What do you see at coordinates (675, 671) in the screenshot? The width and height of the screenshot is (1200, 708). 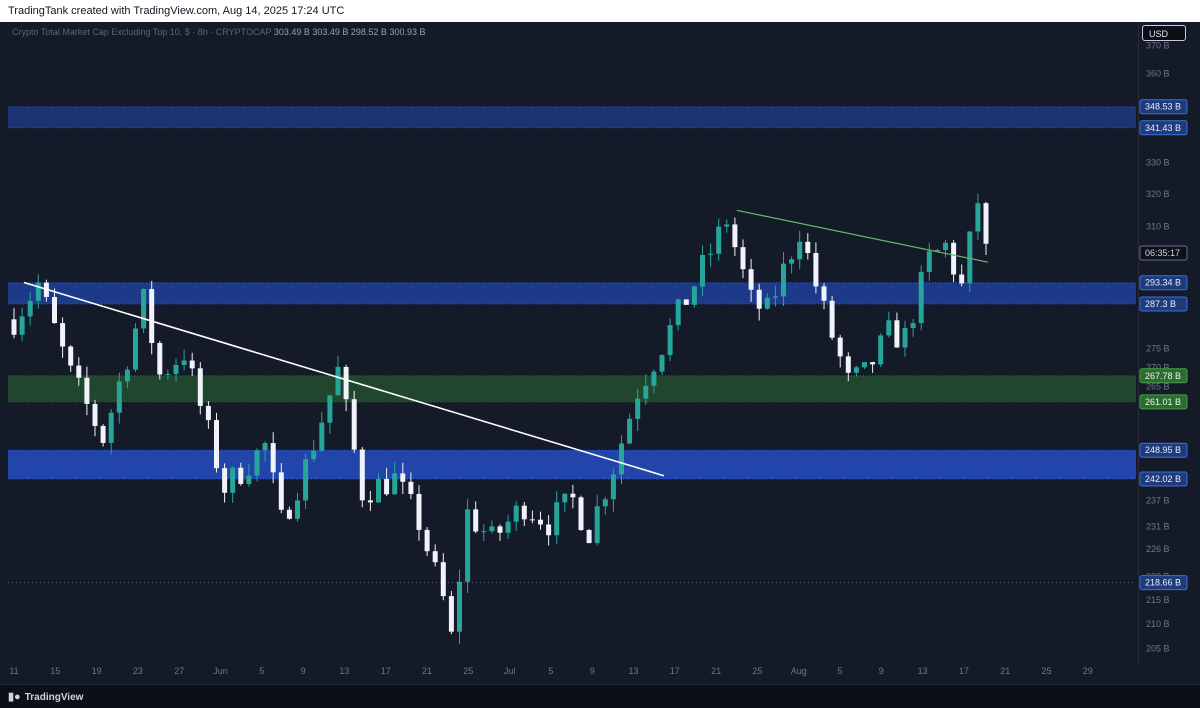 I see `x-tick-label-16: 17` at bounding box center [675, 671].